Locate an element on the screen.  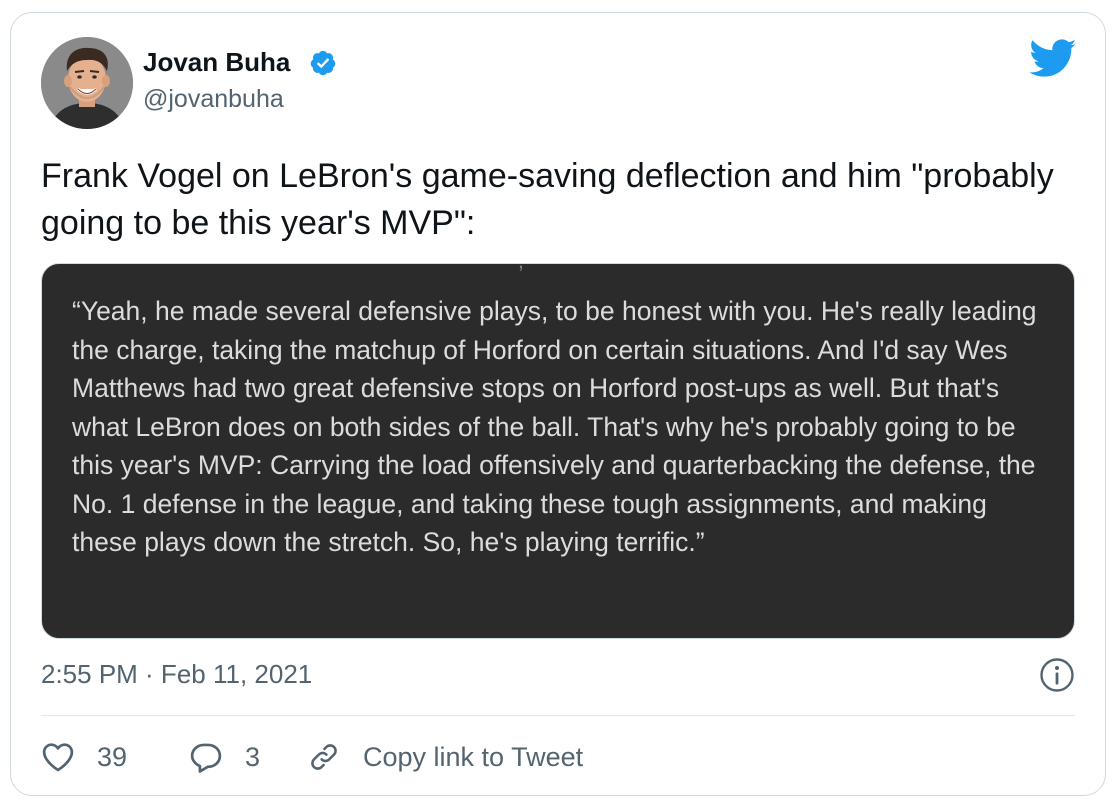
reply-button: 3 is located at coordinates (224, 757).